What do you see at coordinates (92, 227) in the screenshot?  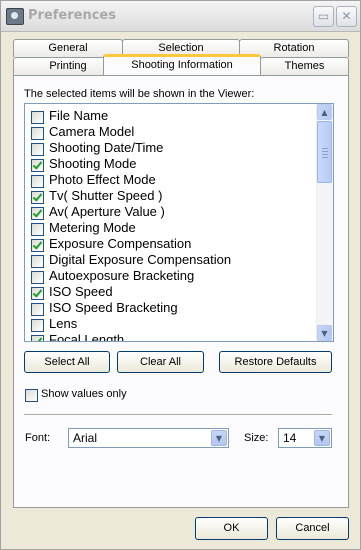 I see `list-item-label: Metering Mode` at bounding box center [92, 227].